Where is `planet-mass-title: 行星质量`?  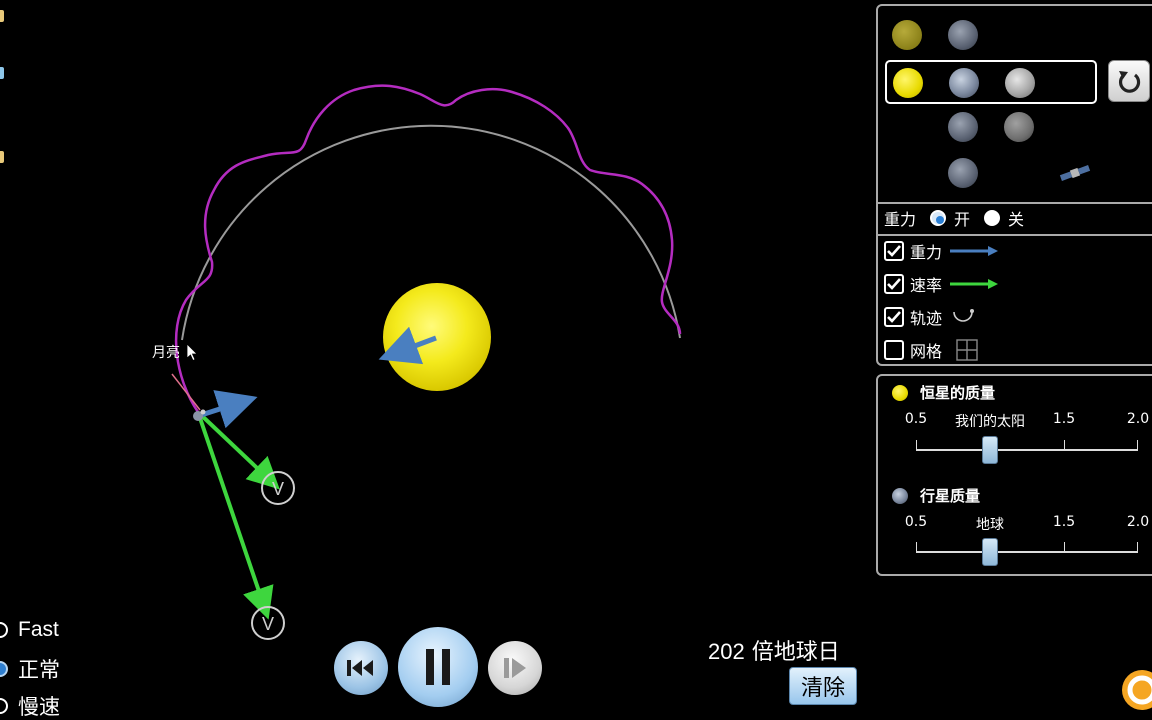
planet-mass-title: 行星质量 is located at coordinates (950, 496).